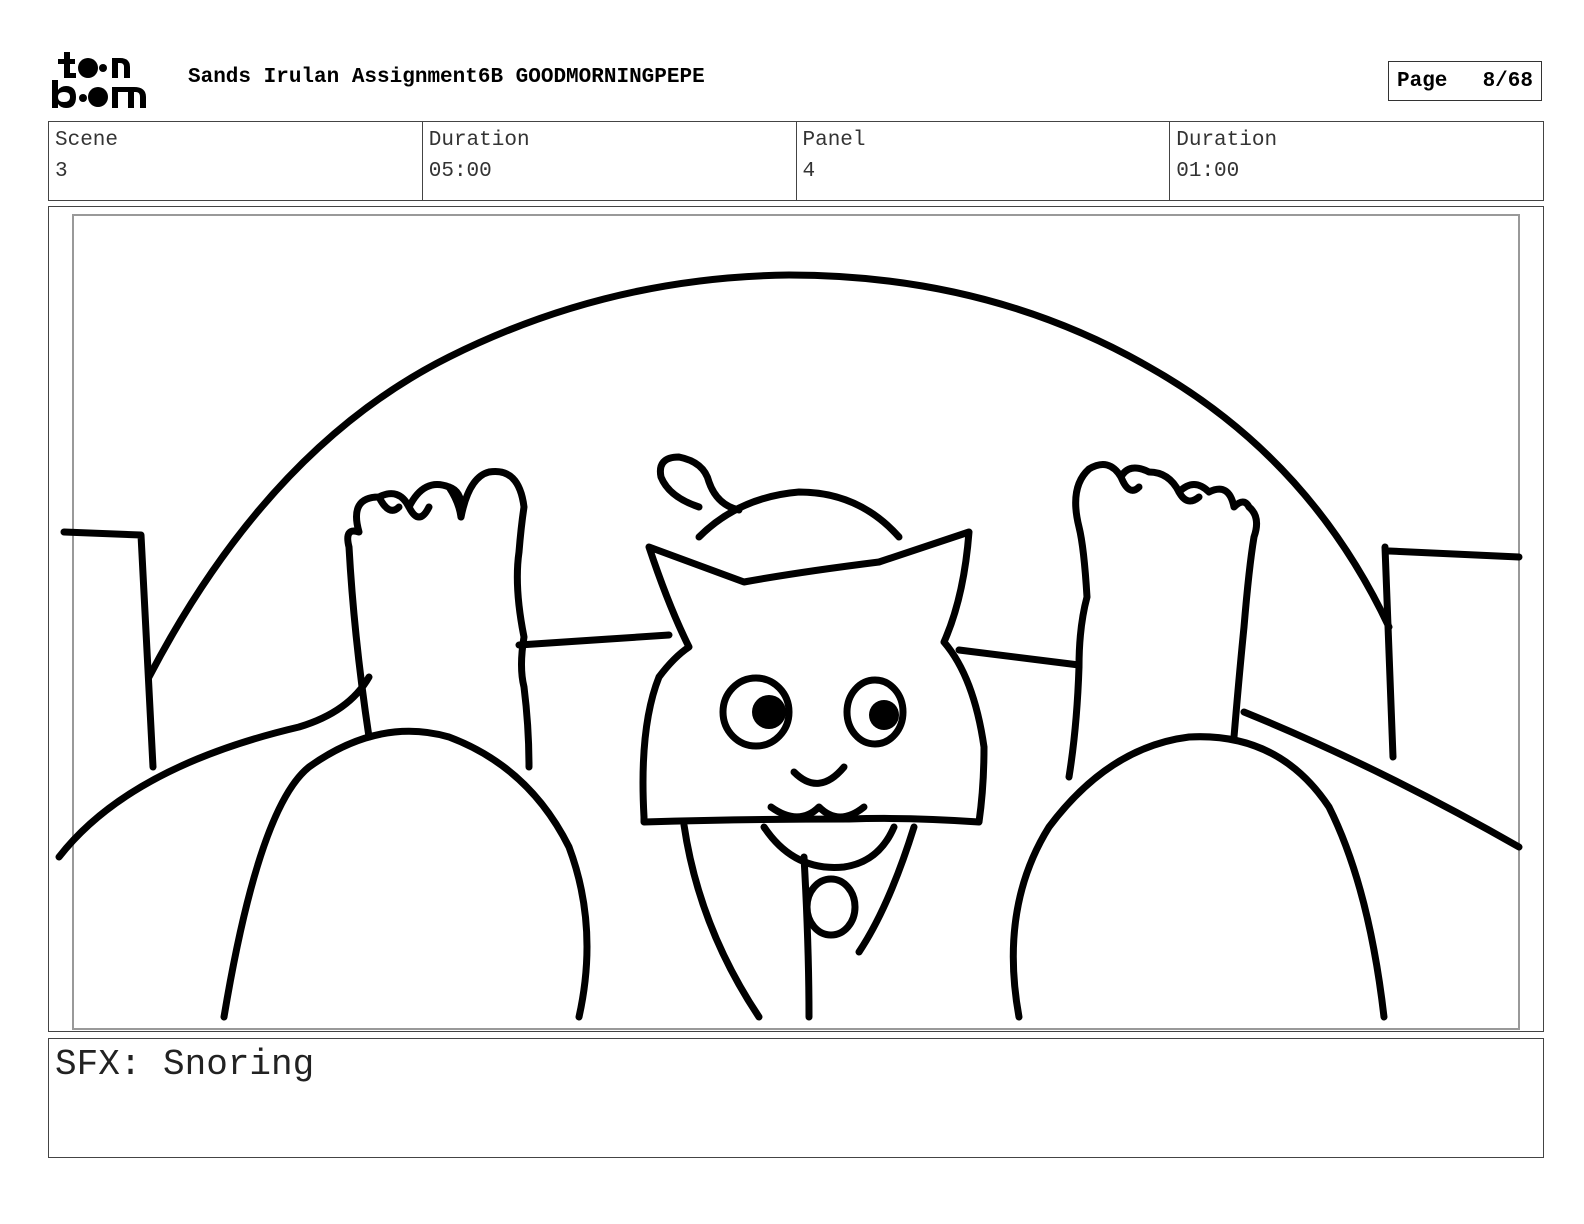 The height and width of the screenshot is (1224, 1584). Describe the element at coordinates (1019, 657) in the screenshot. I see `wall-line-right` at that location.